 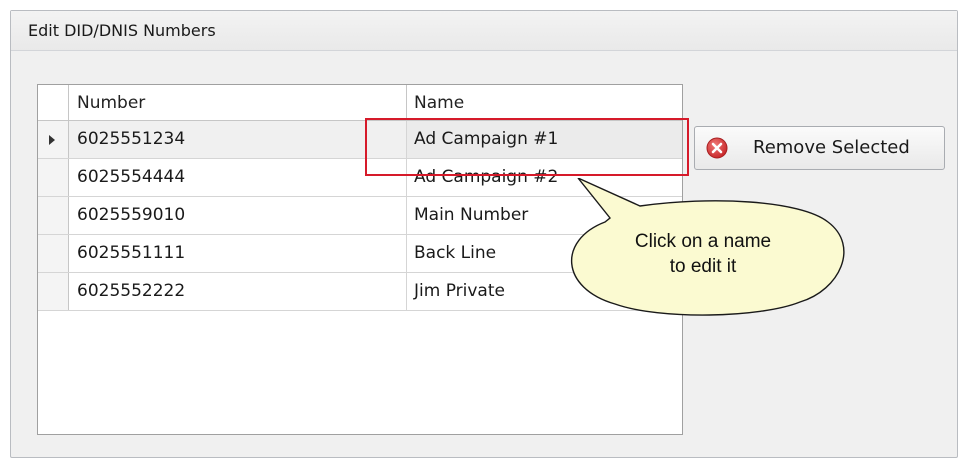 What do you see at coordinates (238, 177) in the screenshot?
I see `number-cell: 6025554444` at bounding box center [238, 177].